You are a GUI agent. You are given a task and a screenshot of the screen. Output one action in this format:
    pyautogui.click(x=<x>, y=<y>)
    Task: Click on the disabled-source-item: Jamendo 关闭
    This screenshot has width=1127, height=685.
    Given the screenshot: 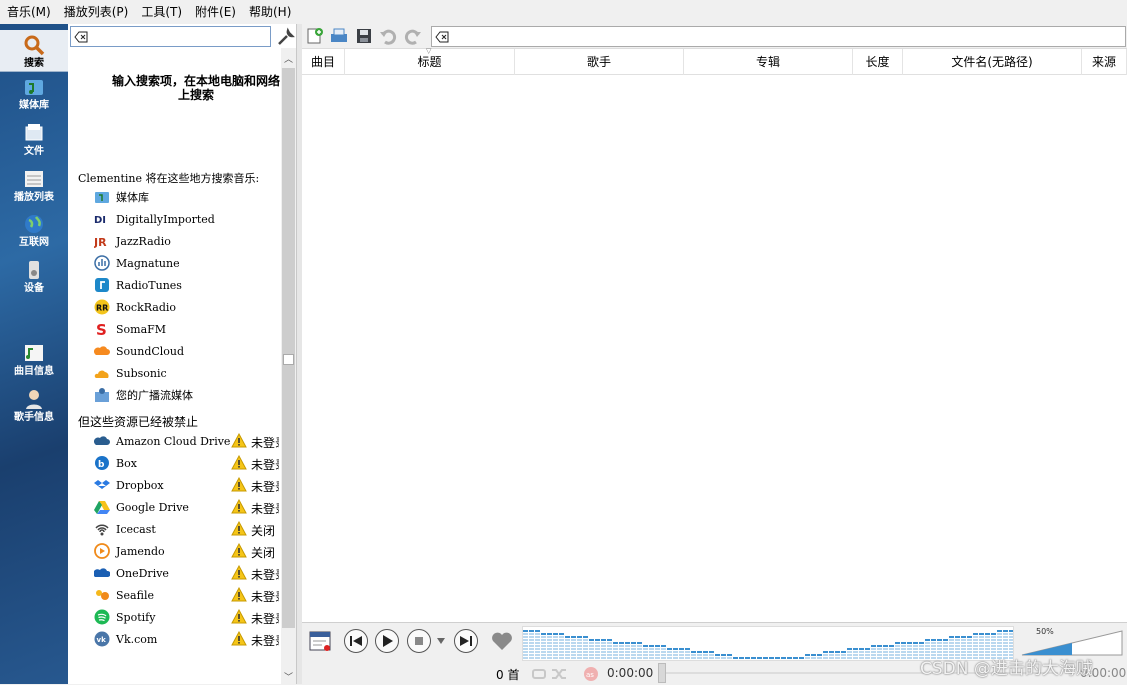 What is the action you would take?
    pyautogui.click(x=194, y=551)
    